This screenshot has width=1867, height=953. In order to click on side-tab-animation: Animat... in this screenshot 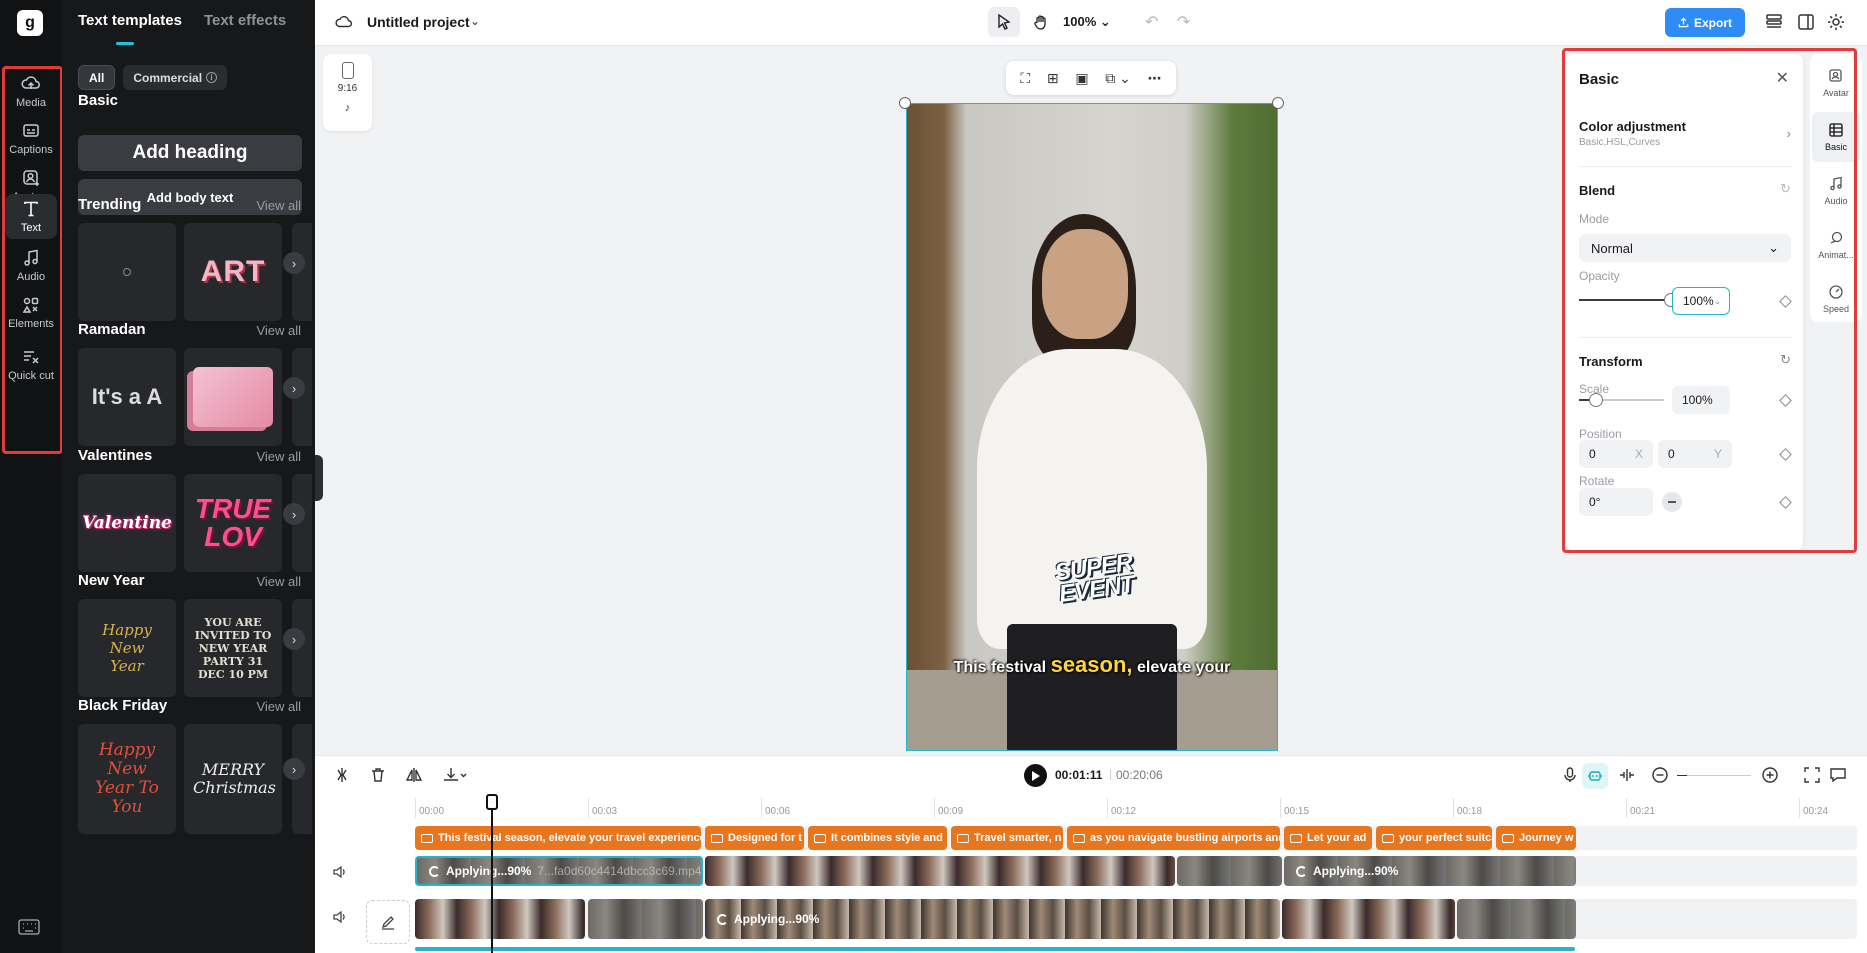, I will do `click(1836, 245)`.